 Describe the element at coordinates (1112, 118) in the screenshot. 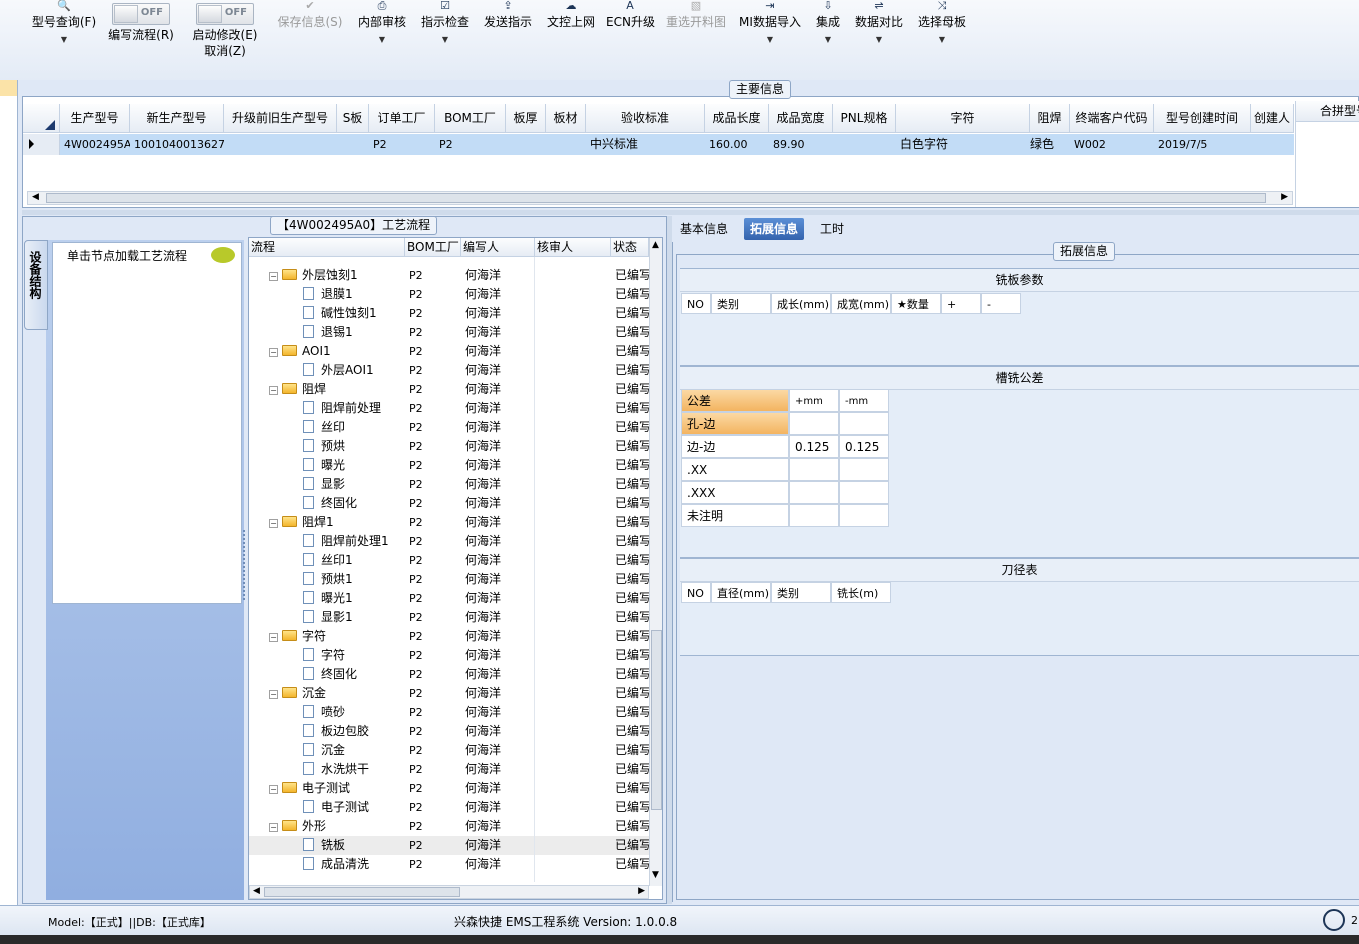

I see `col-header: 终端客户代码` at that location.